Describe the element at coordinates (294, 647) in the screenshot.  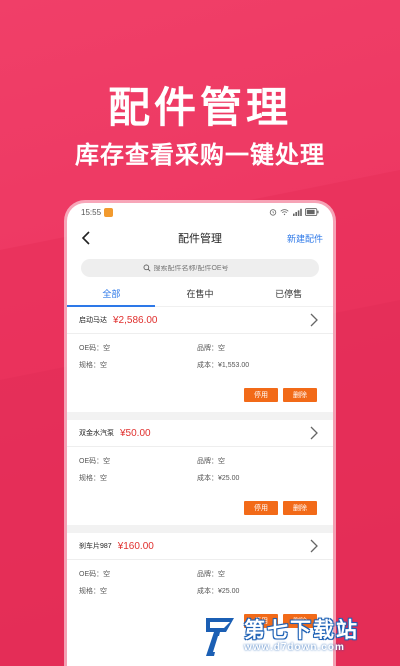
I see `watermark-url: www.d7down.com` at that location.